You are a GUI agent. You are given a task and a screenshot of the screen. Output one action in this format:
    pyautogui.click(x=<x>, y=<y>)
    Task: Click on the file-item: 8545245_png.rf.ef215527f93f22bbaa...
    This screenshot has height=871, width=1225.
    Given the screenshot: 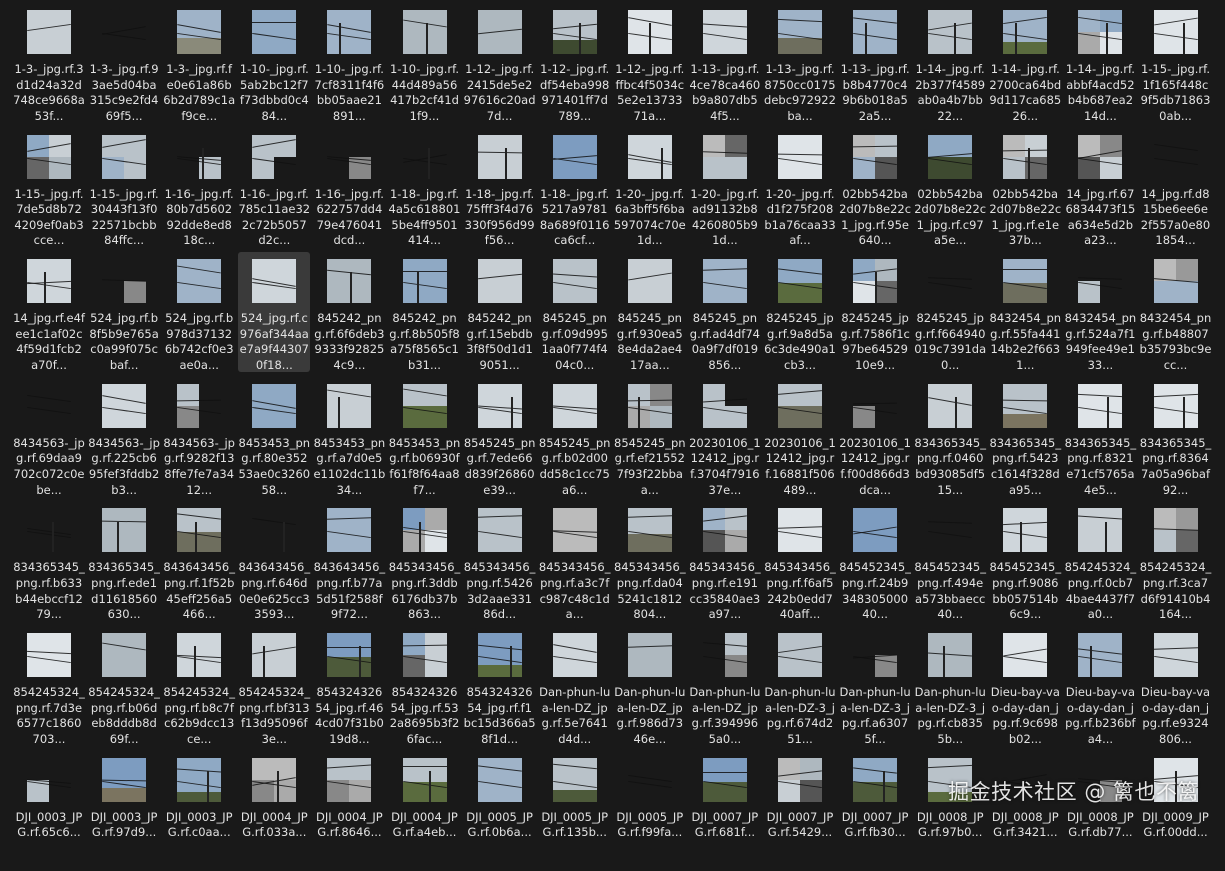 What is the action you would take?
    pyautogui.click(x=650, y=437)
    